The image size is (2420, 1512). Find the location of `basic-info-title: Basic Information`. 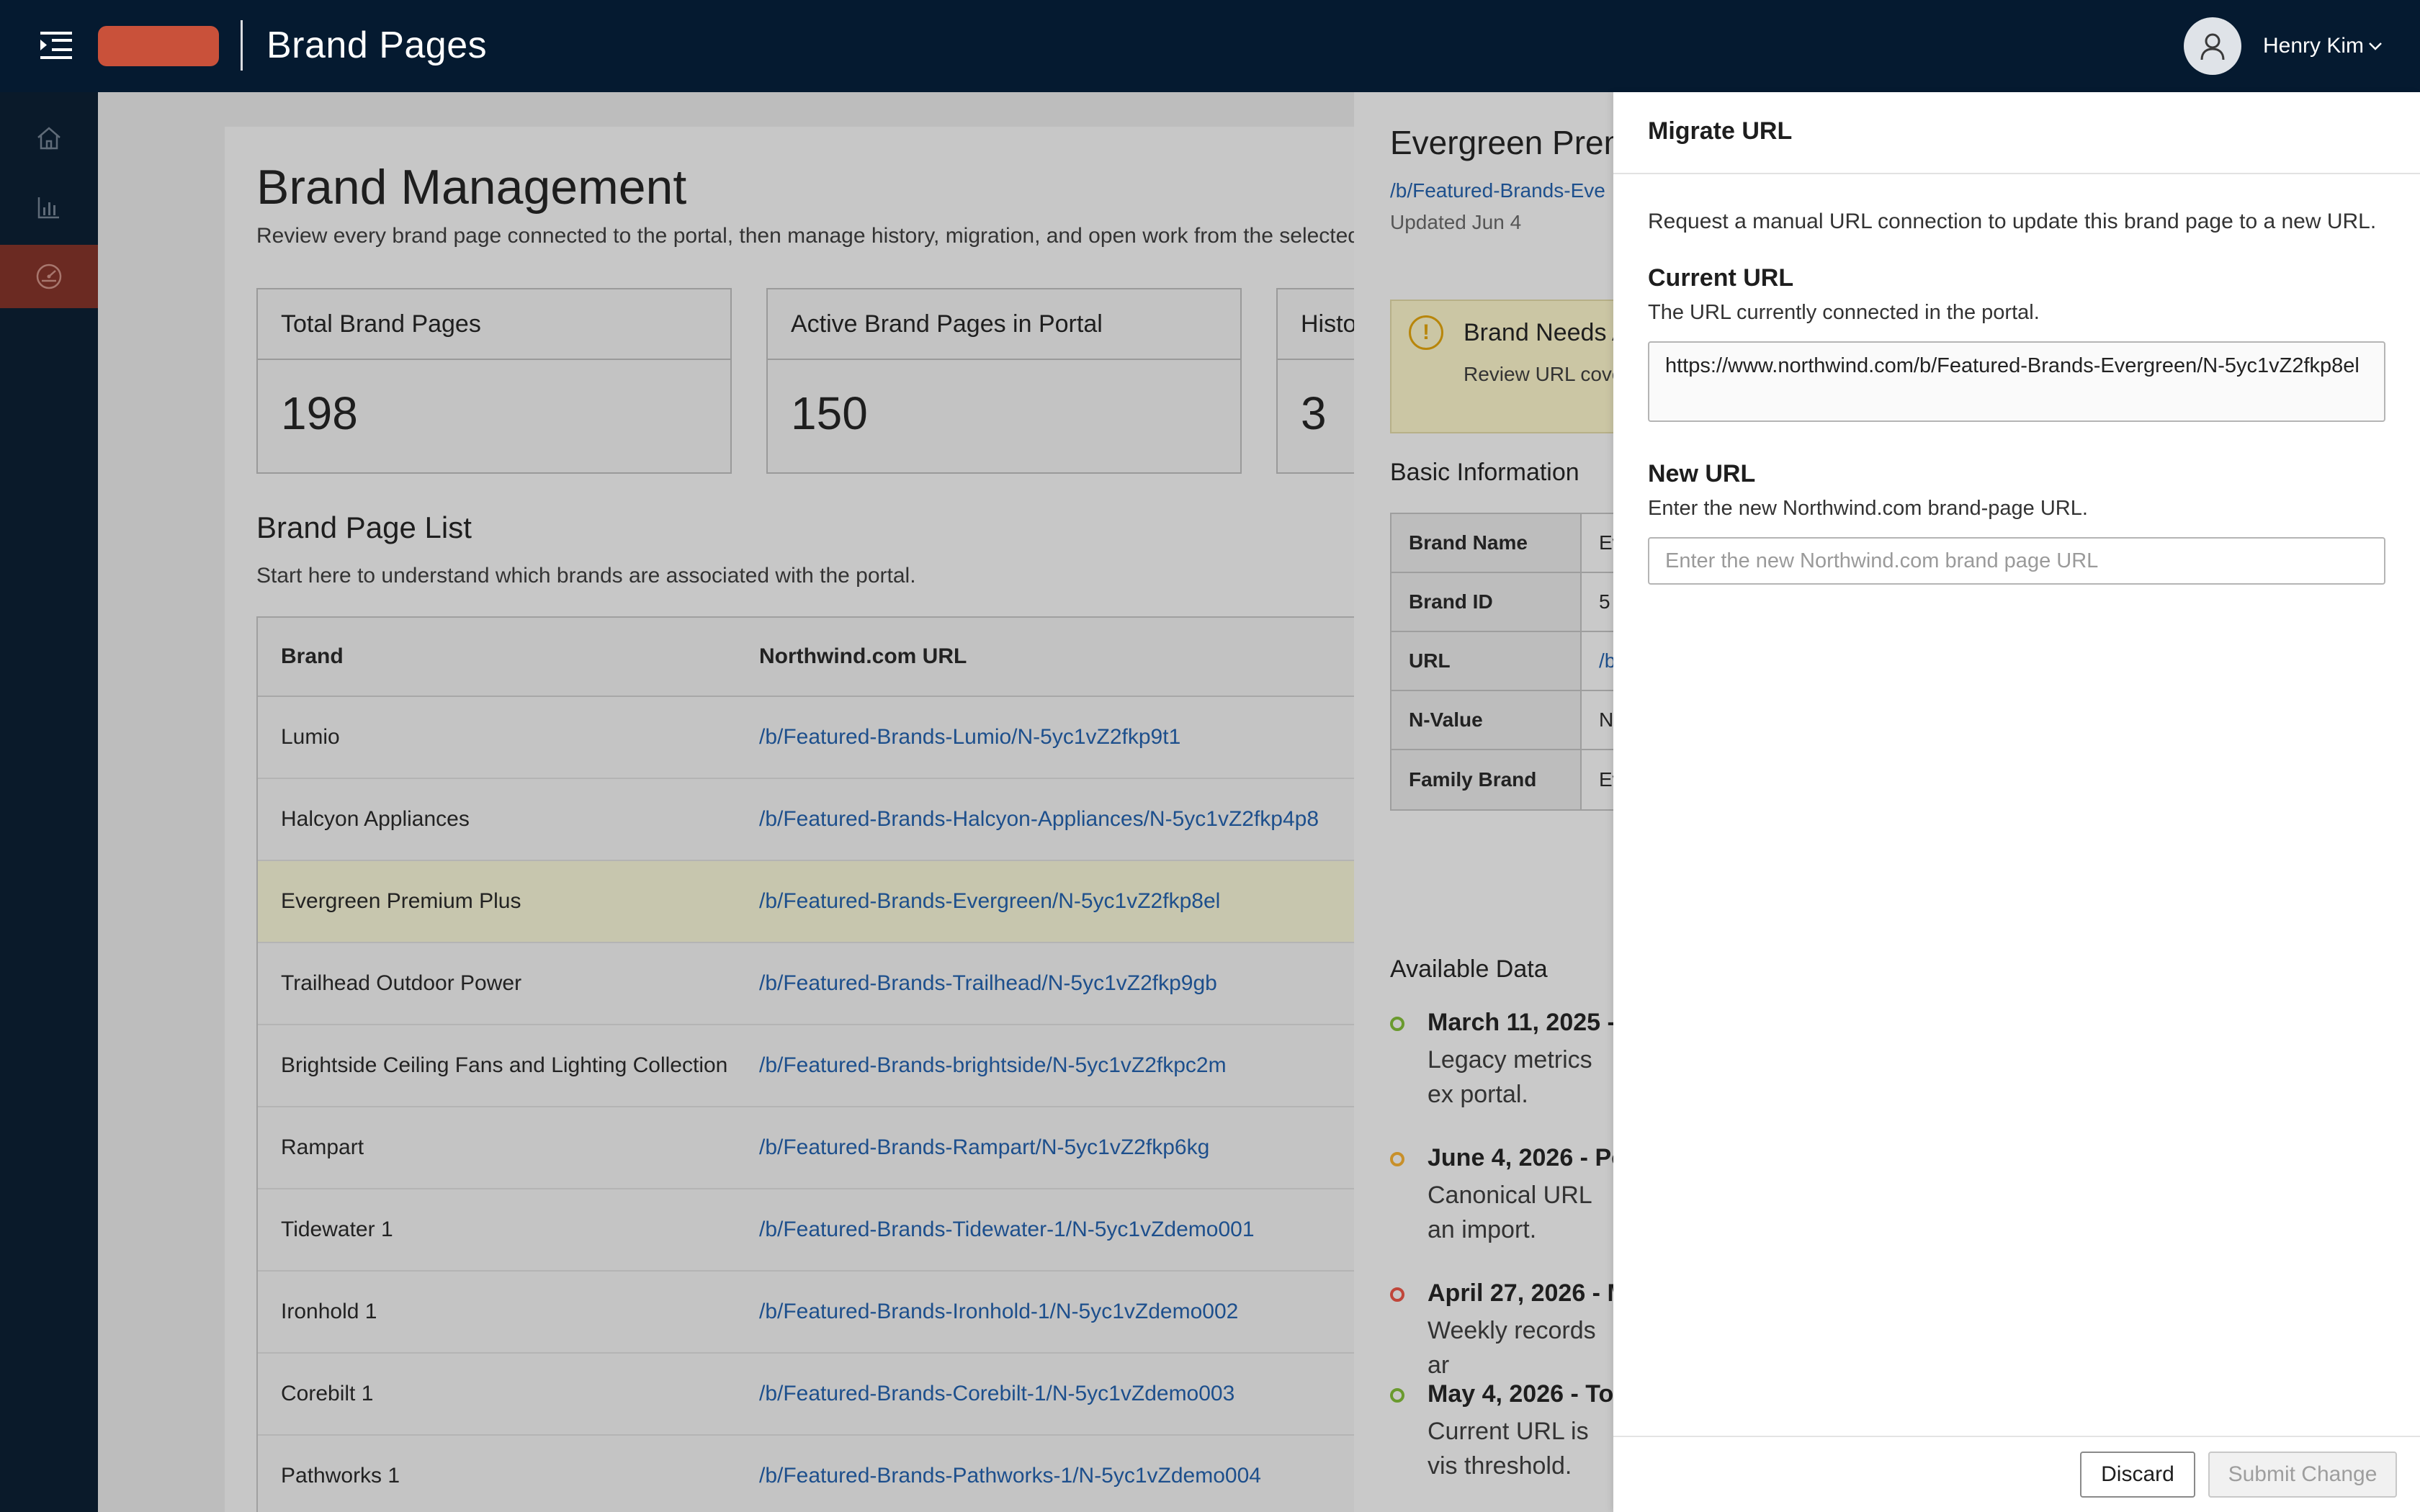

basic-info-title: Basic Information is located at coordinates (1484, 472).